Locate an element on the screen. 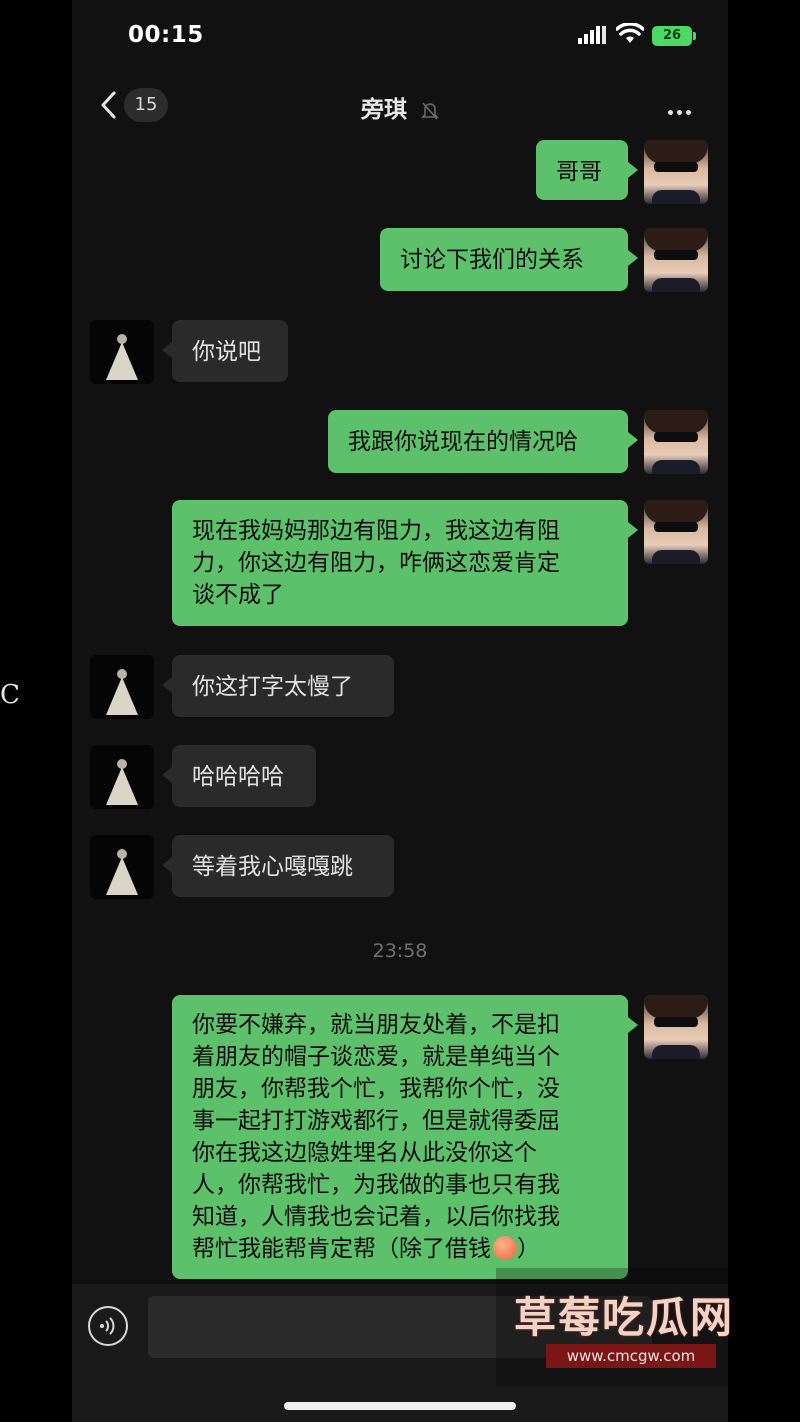 This screenshot has height=1422, width=800. time-separator: 23:58 is located at coordinates (400, 951).